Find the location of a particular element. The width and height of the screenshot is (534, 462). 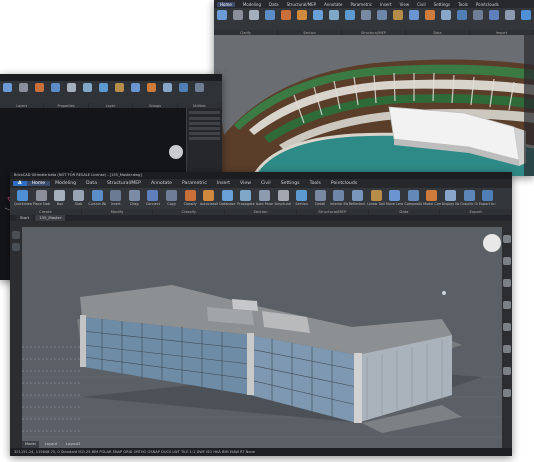

main-ribbon-button: Quickdraw is located at coordinates (23, 198).